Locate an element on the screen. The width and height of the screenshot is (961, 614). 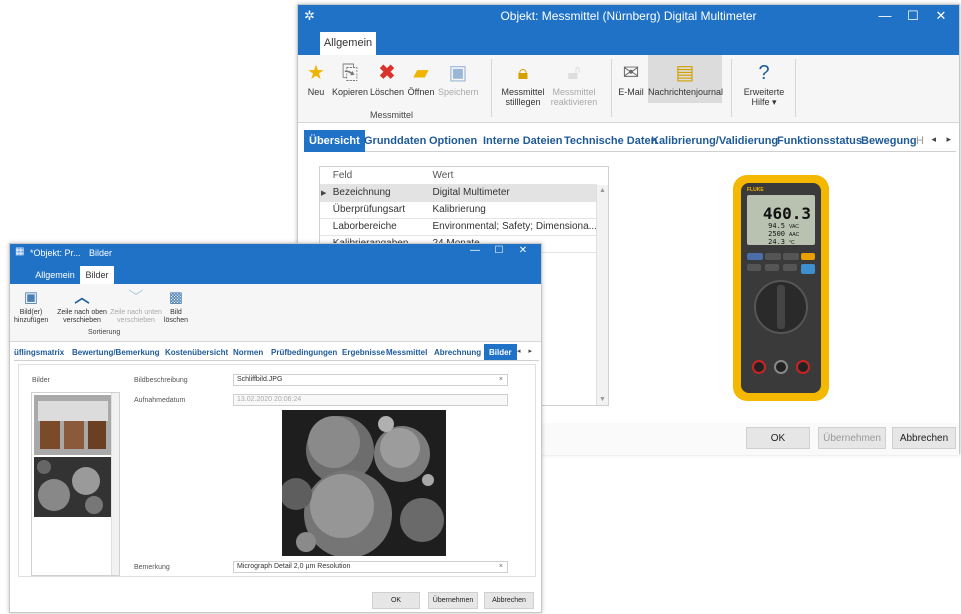
tab-optionen: Optionen is located at coordinates (453, 141).